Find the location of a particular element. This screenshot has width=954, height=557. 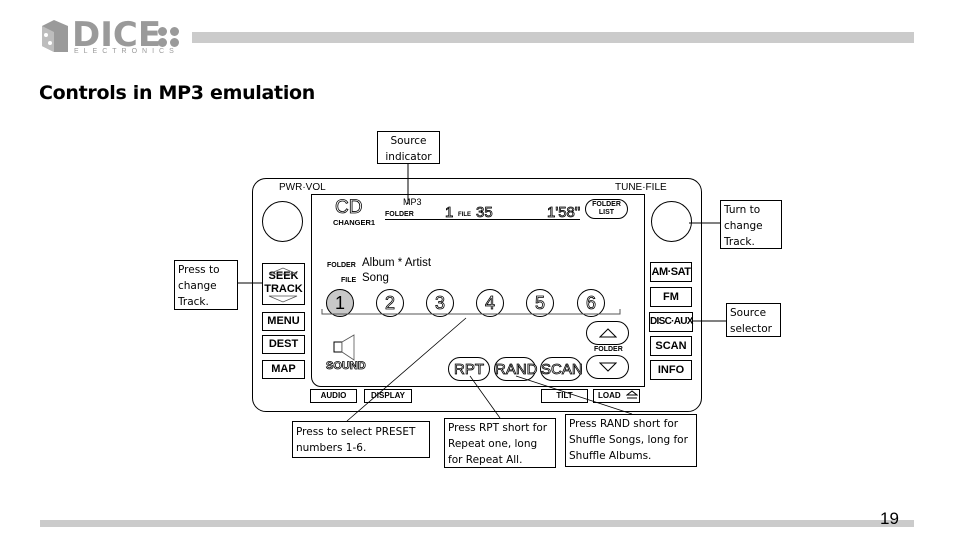

arrow-down-icon is located at coordinates (607, 367).